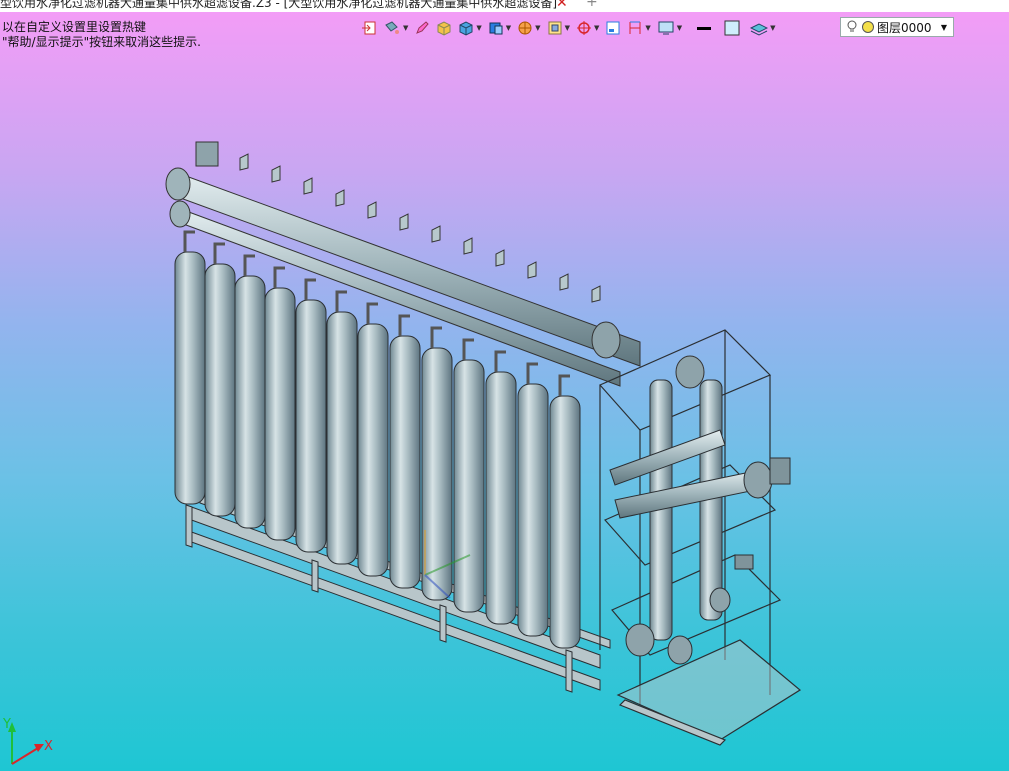 This screenshot has width=1009, height=771. Describe the element at coordinates (700, 522) in the screenshot. I see `rack-piping` at that location.